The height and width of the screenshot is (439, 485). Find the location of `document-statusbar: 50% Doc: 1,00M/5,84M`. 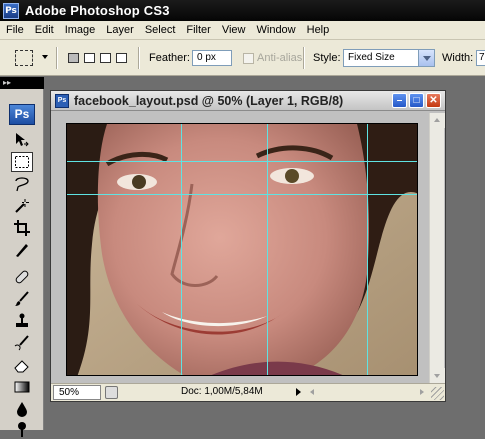

document-statusbar: 50% Doc: 1,00M/5,84M is located at coordinates (248, 392).